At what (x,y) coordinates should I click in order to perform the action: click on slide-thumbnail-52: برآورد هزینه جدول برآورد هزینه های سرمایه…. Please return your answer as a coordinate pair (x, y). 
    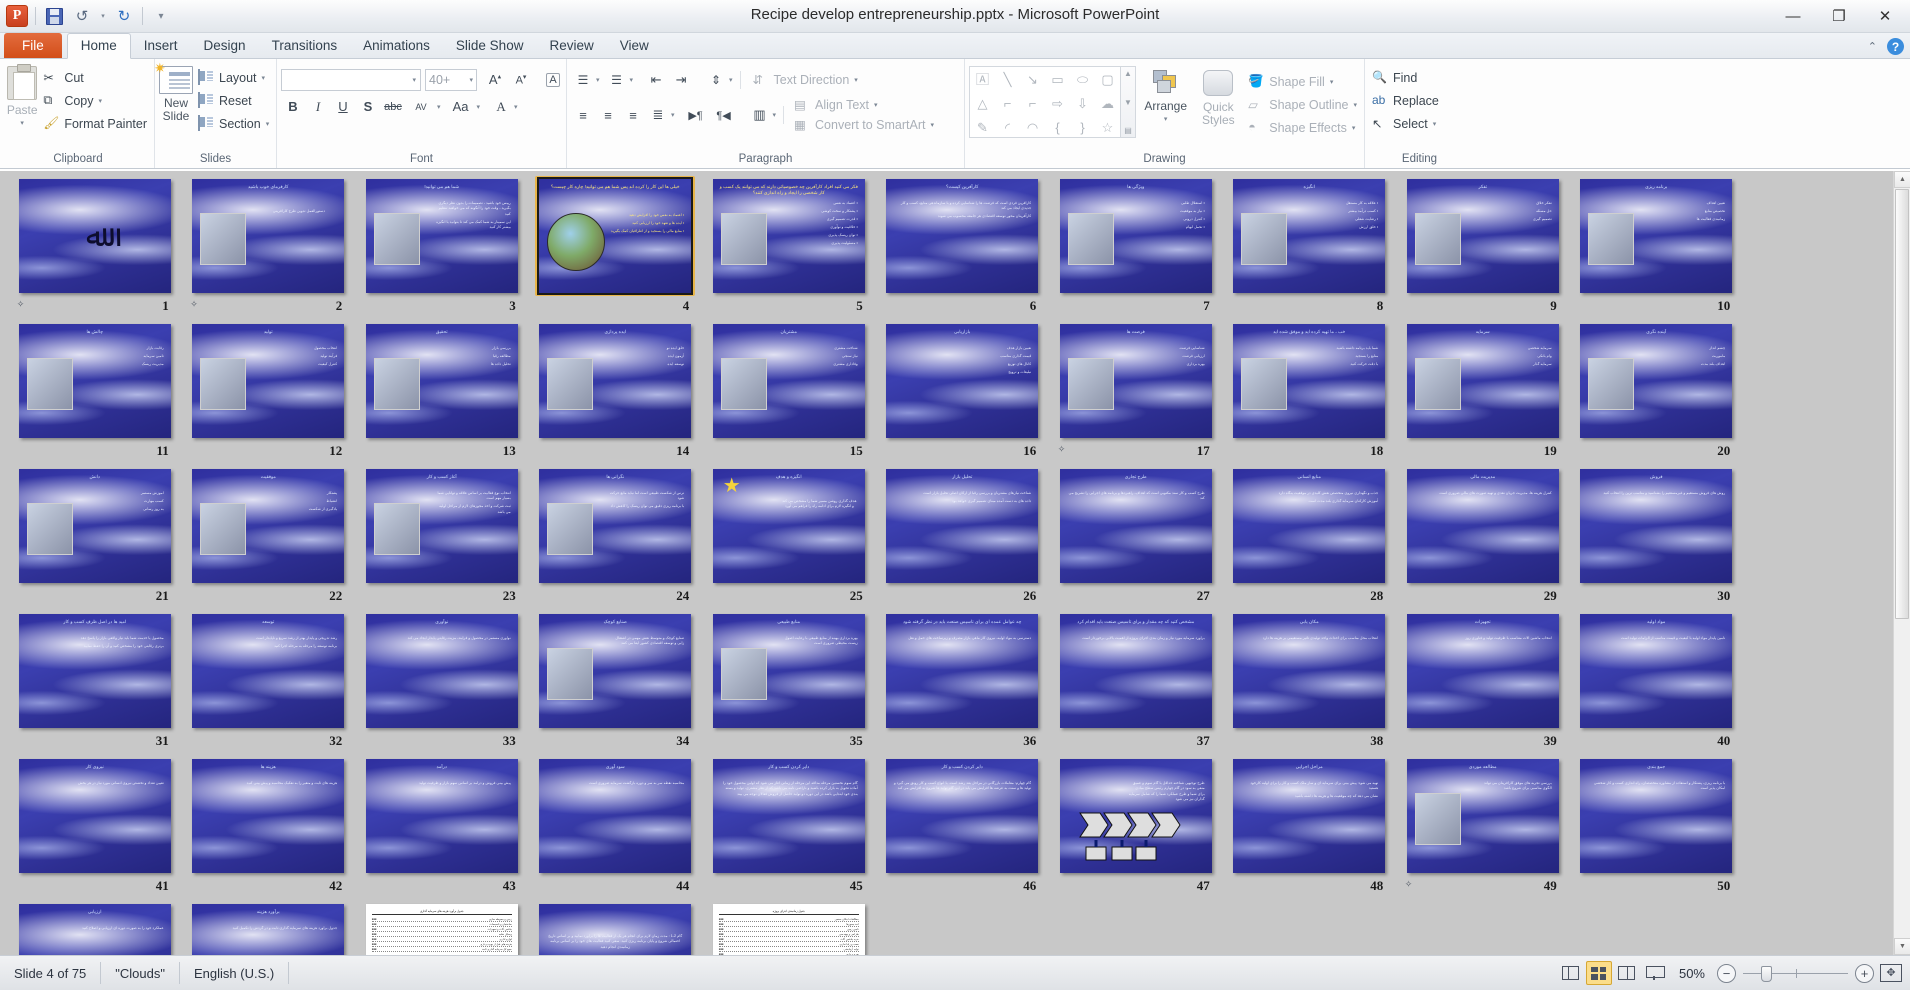
    Looking at the image, I should click on (269, 928).